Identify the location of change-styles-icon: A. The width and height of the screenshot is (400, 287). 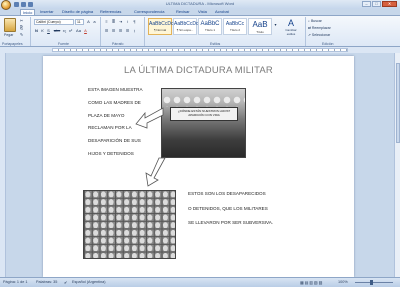
(290, 23).